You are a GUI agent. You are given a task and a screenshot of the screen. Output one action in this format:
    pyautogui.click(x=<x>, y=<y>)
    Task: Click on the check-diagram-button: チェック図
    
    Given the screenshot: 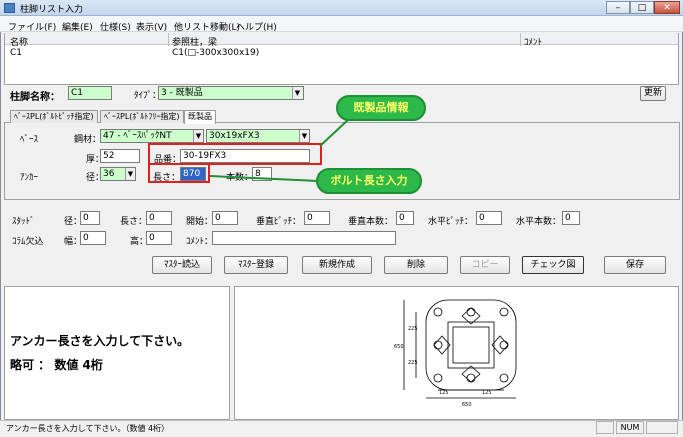 What is the action you would take?
    pyautogui.click(x=553, y=265)
    